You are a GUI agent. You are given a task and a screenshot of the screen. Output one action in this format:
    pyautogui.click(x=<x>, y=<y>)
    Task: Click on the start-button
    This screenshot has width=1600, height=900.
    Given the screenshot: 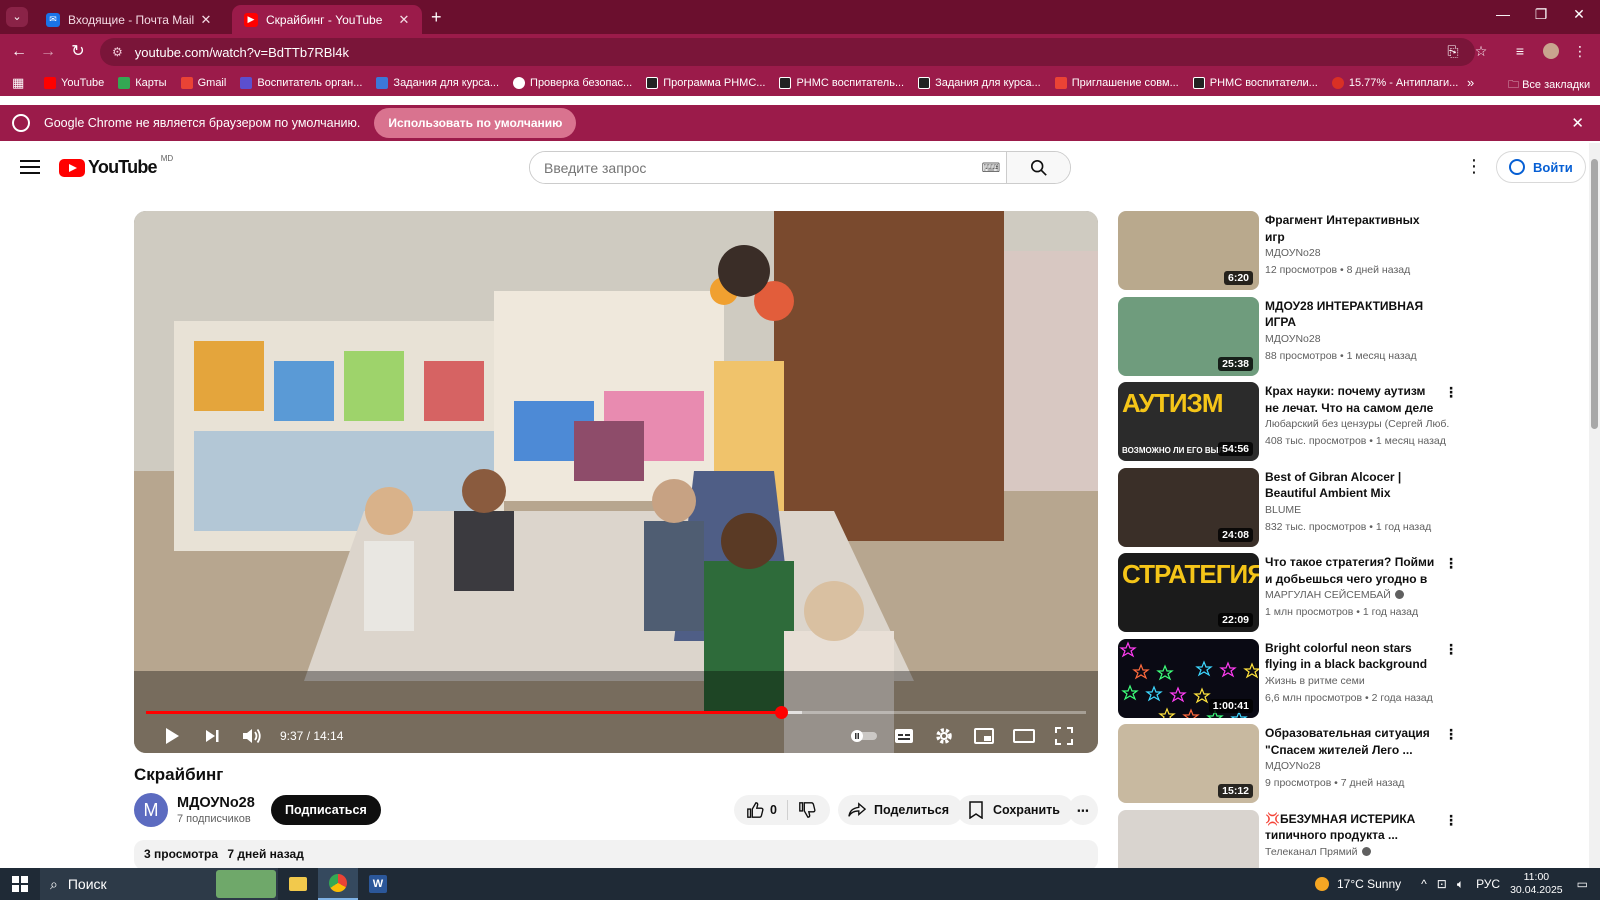 What is the action you would take?
    pyautogui.click(x=20, y=884)
    